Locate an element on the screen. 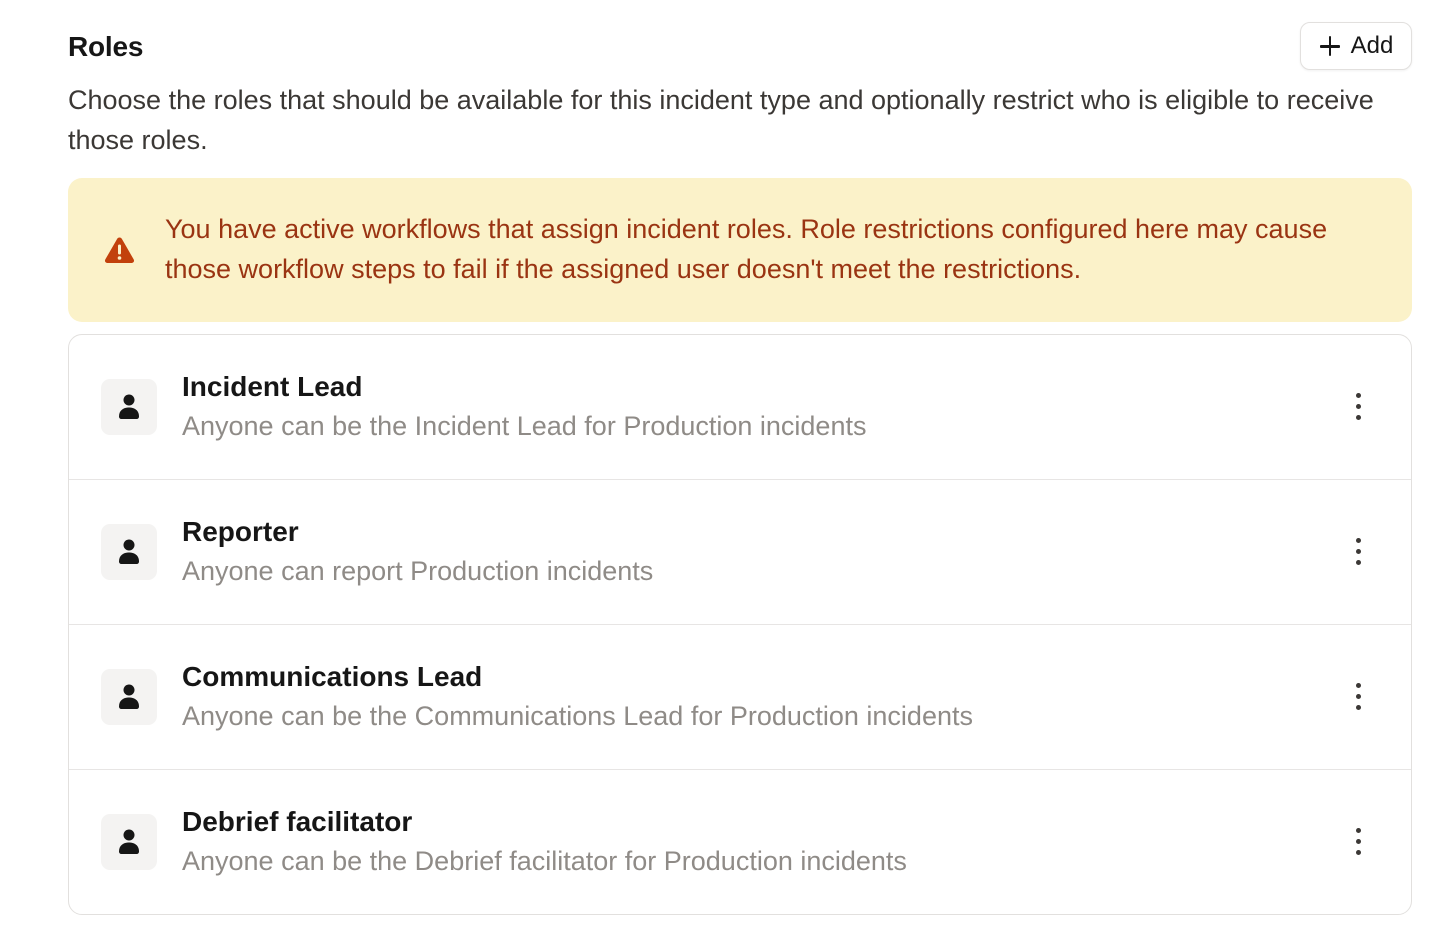 This screenshot has width=1454, height=948. role-name: Reporter is located at coordinates (240, 531).